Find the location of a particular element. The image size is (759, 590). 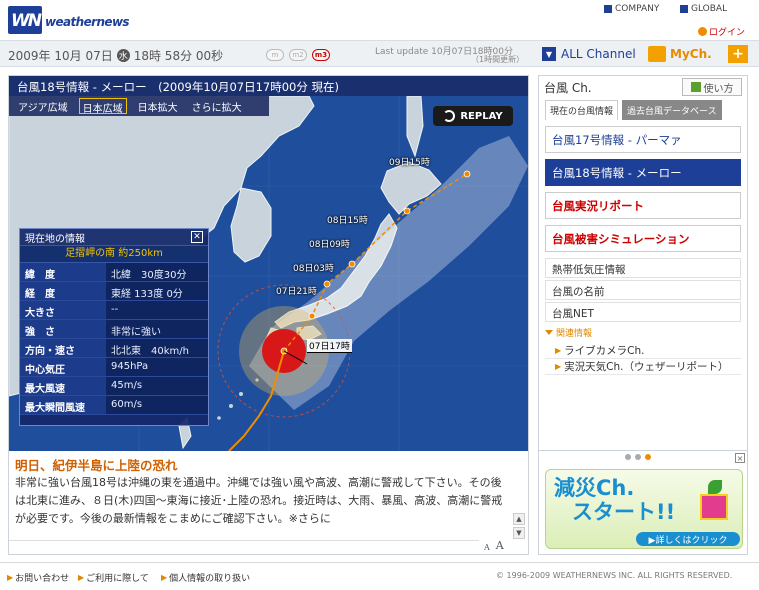

close-icon: ✕ is located at coordinates (197, 237).